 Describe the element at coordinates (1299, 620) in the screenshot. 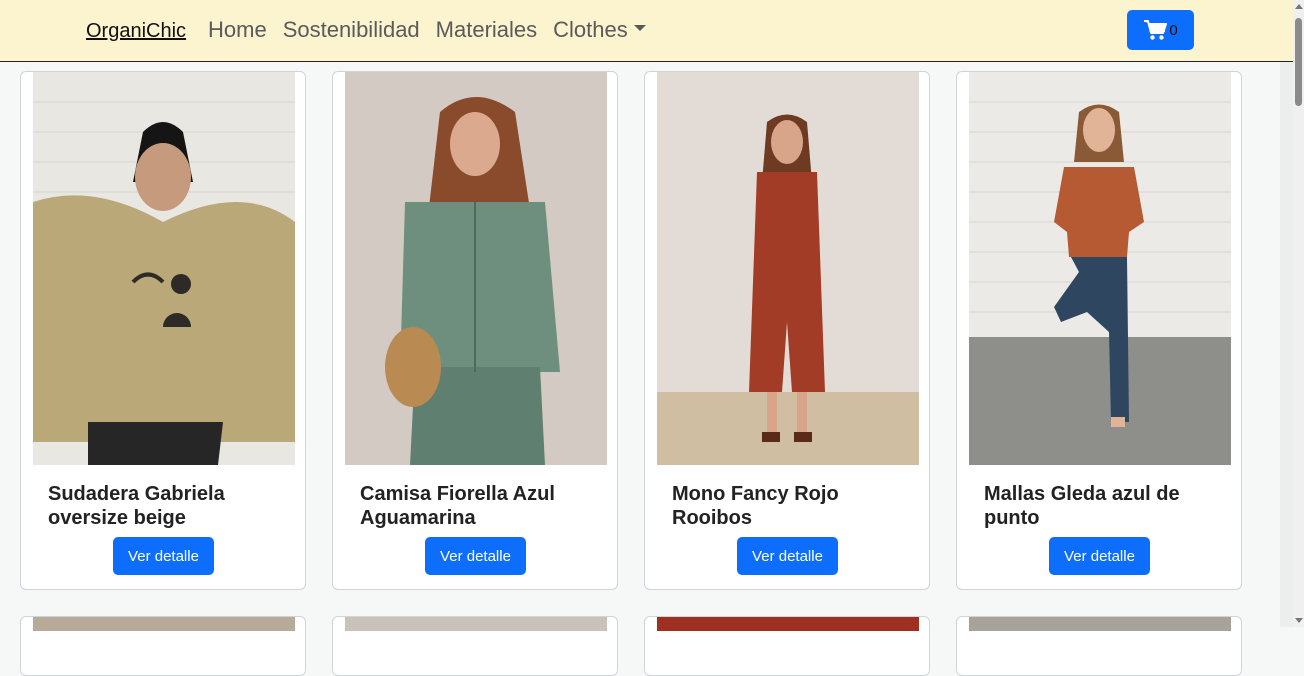

I see `scroll-down-icon` at that location.